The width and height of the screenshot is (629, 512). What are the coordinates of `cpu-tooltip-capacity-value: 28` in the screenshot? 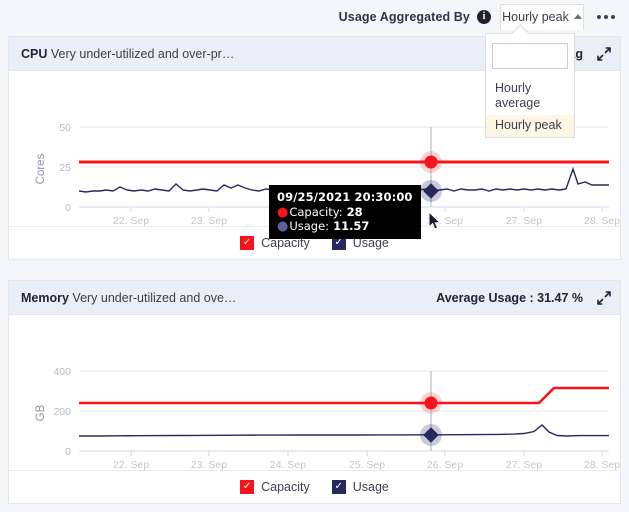 It's located at (354, 212).